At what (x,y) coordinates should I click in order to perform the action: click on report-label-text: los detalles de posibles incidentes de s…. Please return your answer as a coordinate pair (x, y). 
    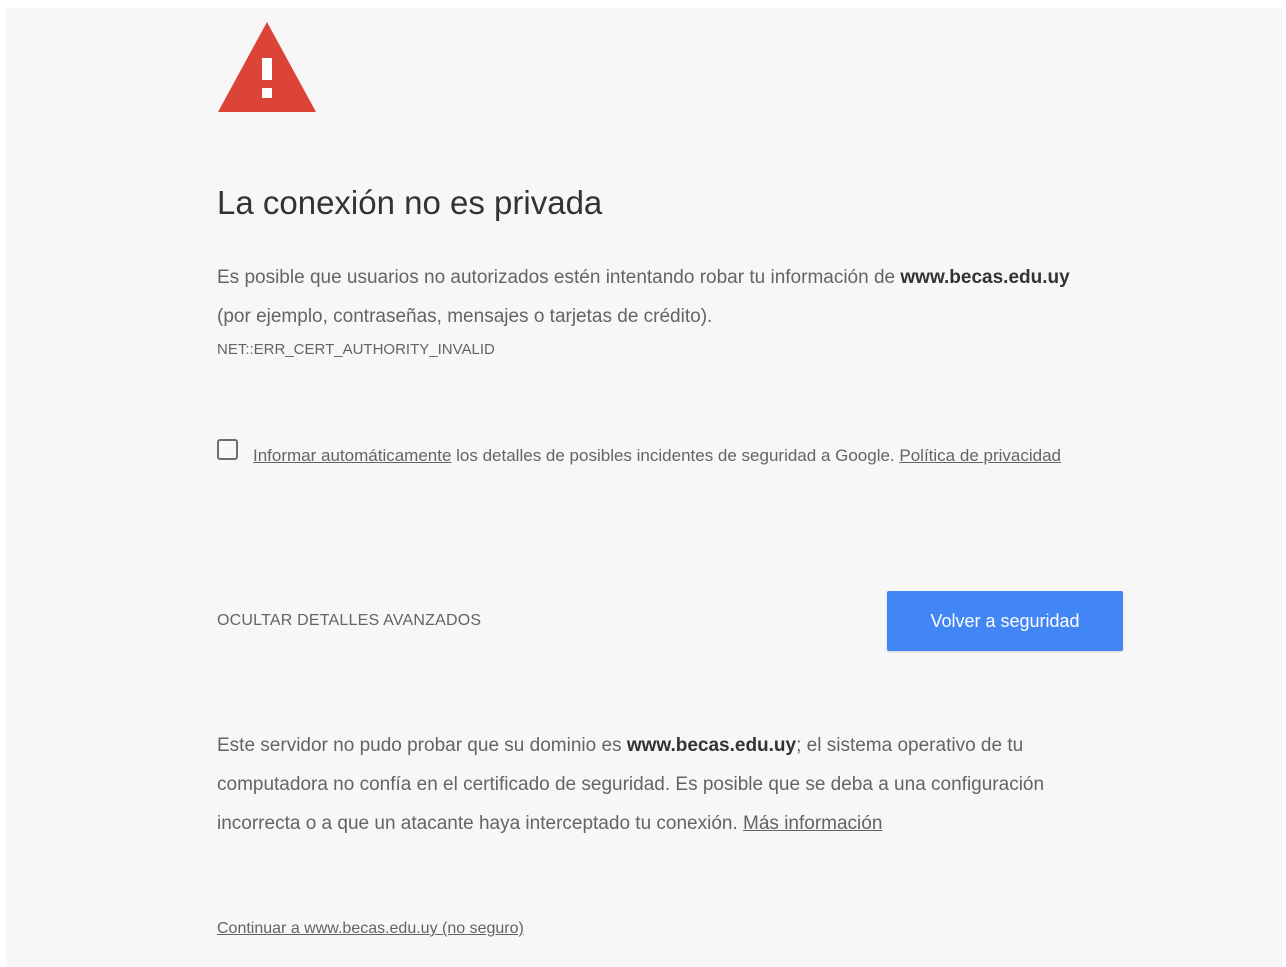
    Looking at the image, I should click on (675, 455).